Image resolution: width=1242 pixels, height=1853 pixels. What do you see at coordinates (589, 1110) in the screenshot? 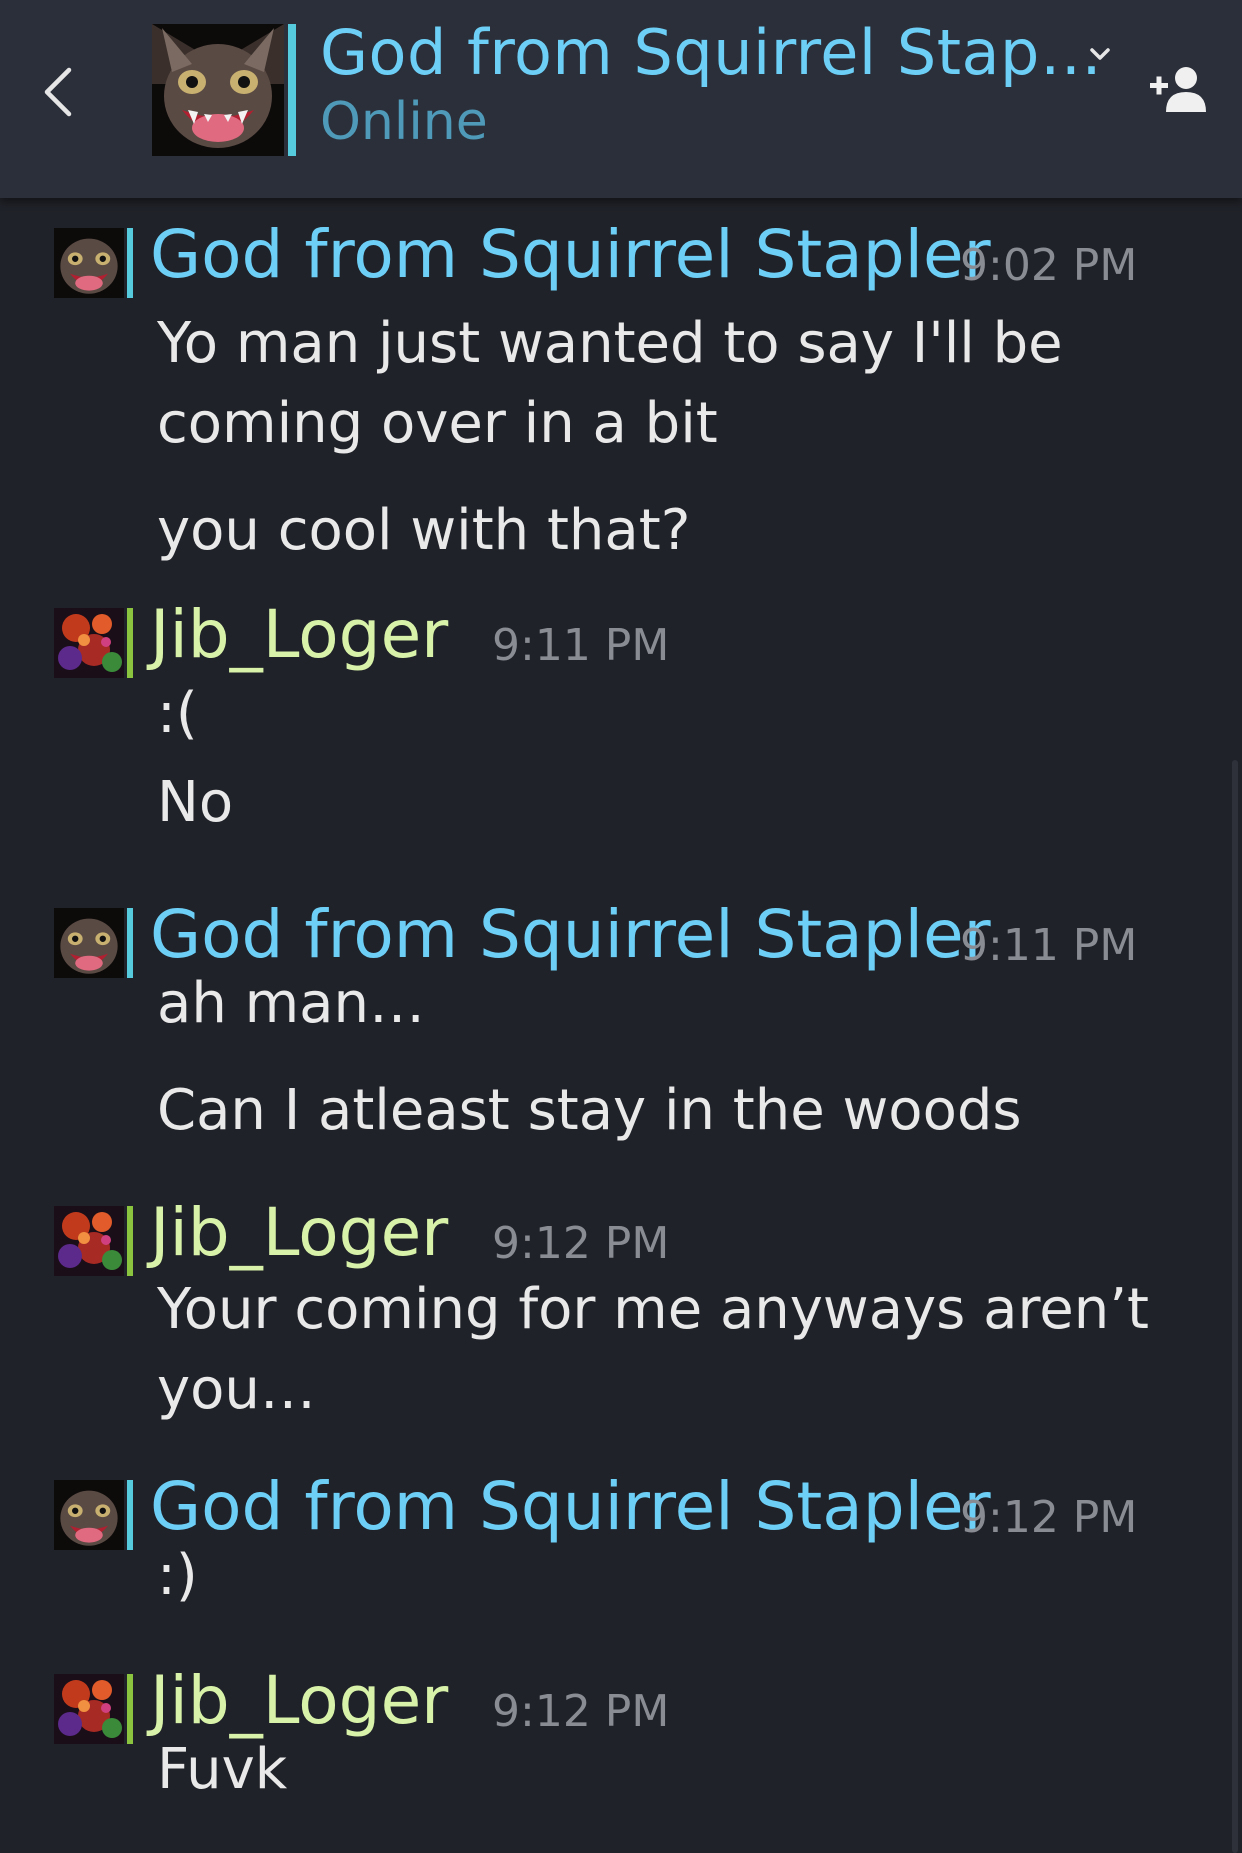
I see `message-text: Can I atleast stay in the woods` at bounding box center [589, 1110].